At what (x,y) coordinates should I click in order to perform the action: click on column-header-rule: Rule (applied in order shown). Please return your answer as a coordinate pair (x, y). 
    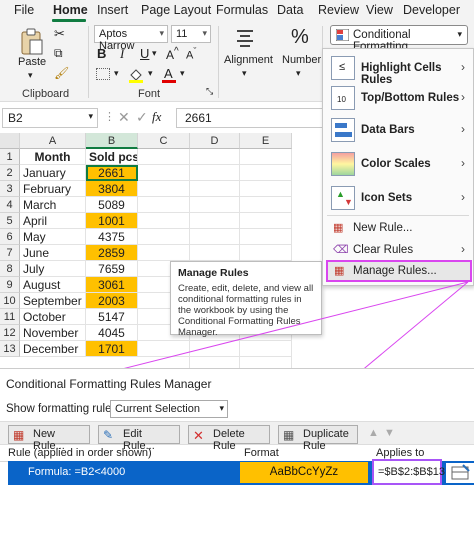
    Looking at the image, I should click on (80, 453).